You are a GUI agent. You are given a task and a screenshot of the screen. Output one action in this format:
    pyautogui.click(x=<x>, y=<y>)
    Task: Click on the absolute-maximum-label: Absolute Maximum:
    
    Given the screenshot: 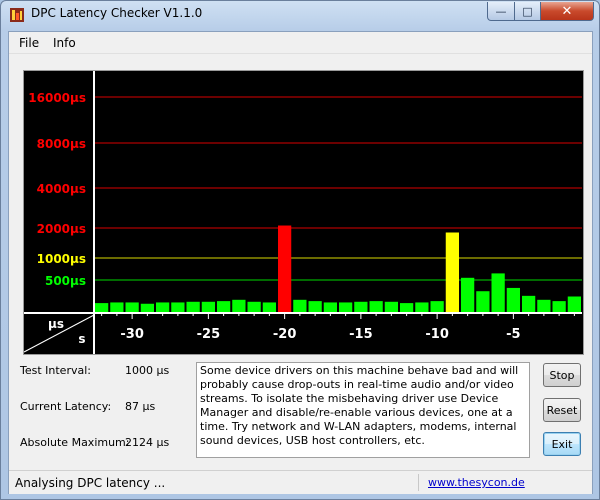 What is the action you would take?
    pyautogui.click(x=75, y=442)
    